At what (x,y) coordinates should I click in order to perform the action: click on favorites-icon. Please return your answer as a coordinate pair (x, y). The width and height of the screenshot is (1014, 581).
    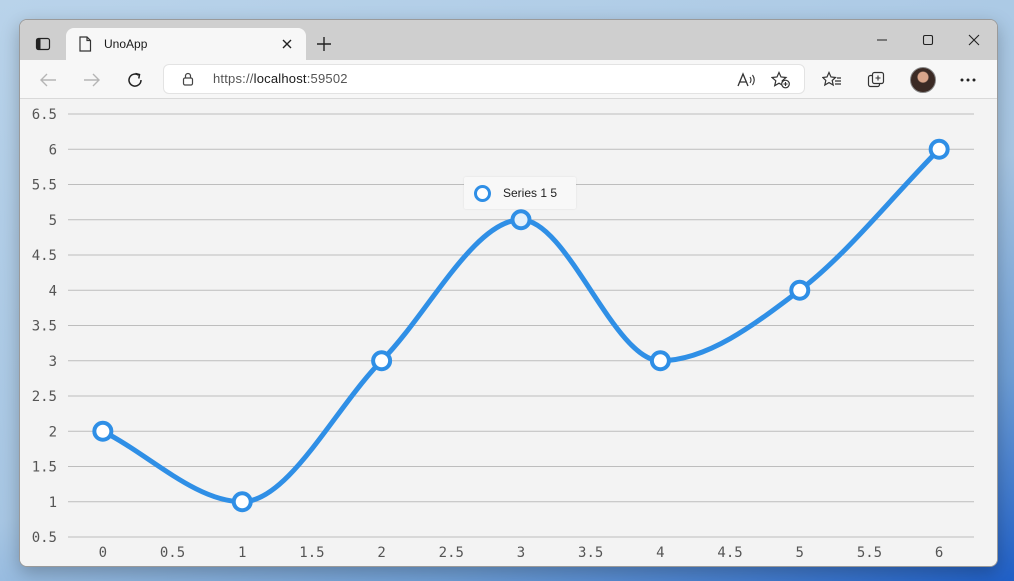
    Looking at the image, I should click on (831, 79).